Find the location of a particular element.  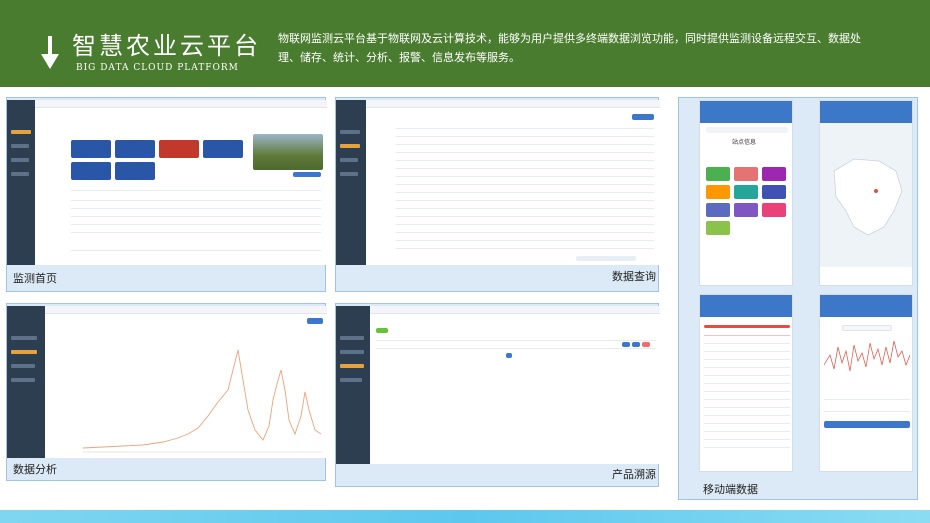

monitor-home-screenshot is located at coordinates (167, 182).